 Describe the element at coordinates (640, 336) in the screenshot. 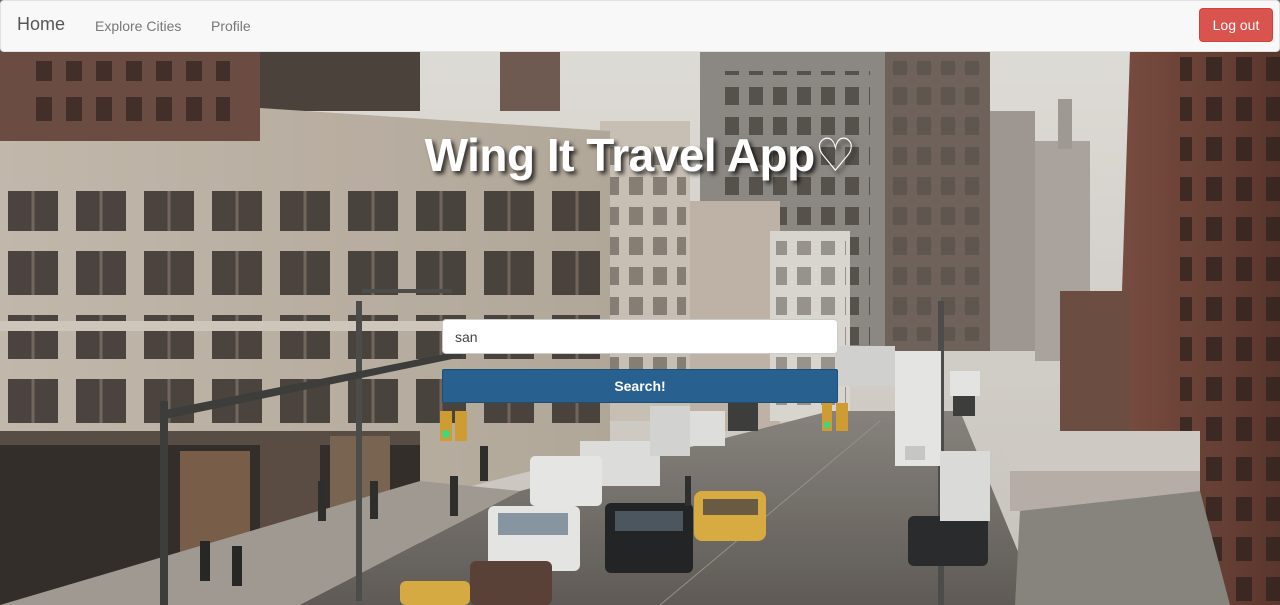

I see `city-search-input` at that location.